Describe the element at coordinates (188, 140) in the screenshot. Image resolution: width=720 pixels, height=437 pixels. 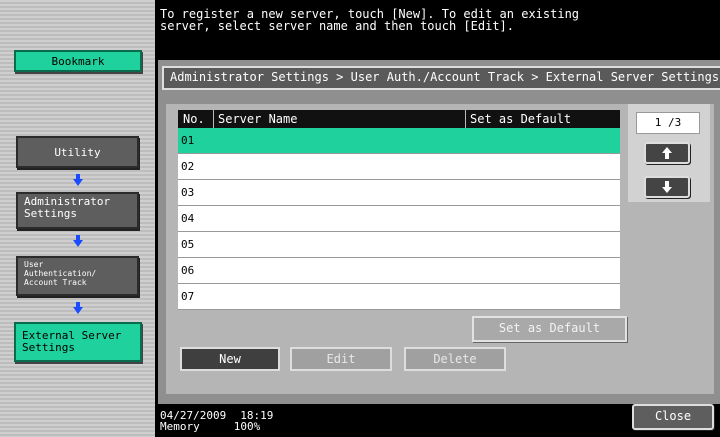
I see `row-number: 01` at that location.